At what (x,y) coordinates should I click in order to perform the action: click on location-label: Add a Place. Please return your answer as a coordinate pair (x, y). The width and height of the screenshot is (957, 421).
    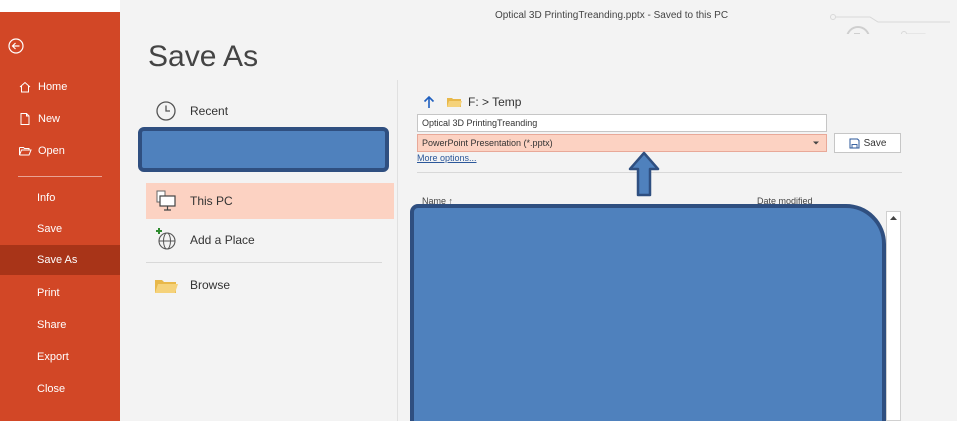
    Looking at the image, I should click on (222, 240).